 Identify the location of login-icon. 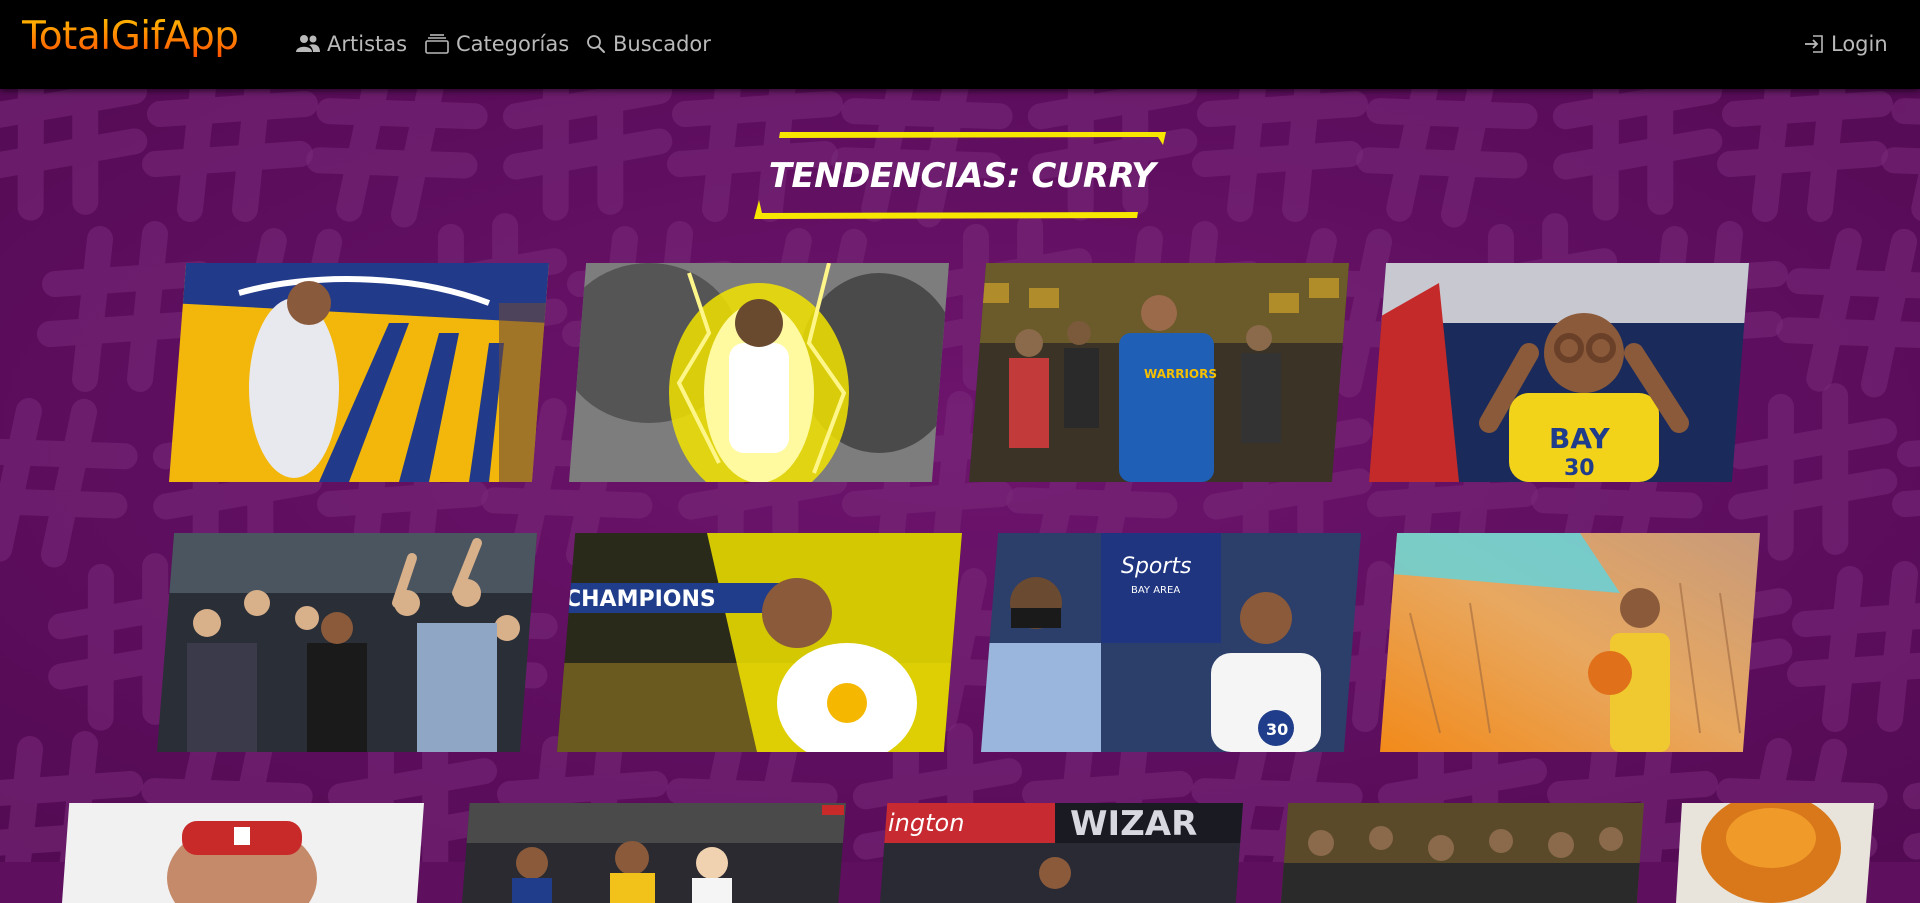
(1814, 44).